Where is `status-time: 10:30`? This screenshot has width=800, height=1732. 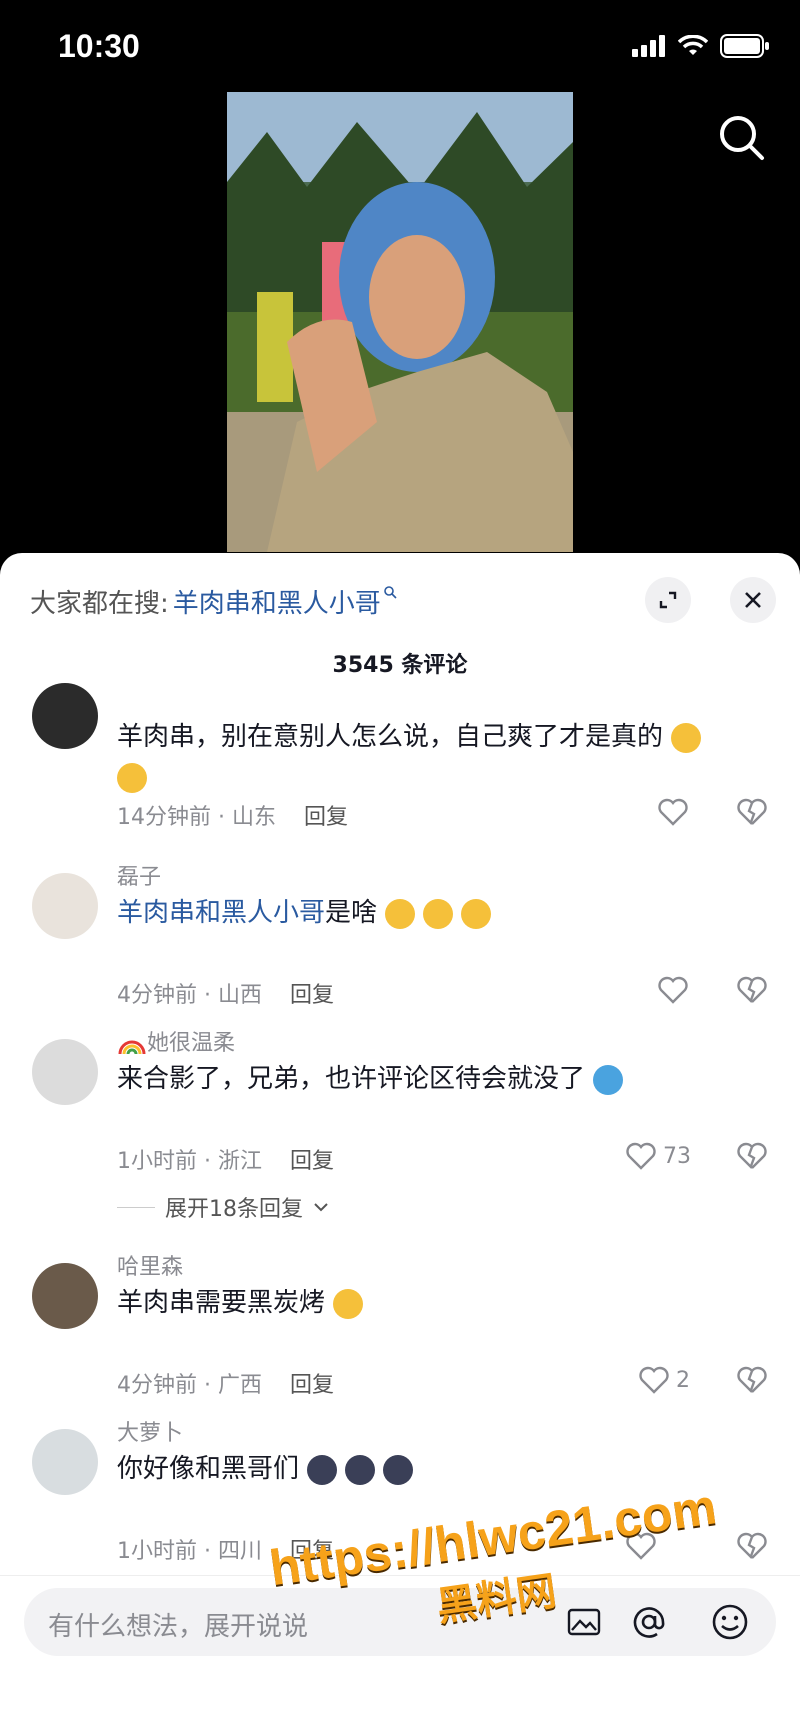 status-time: 10:30 is located at coordinates (99, 46).